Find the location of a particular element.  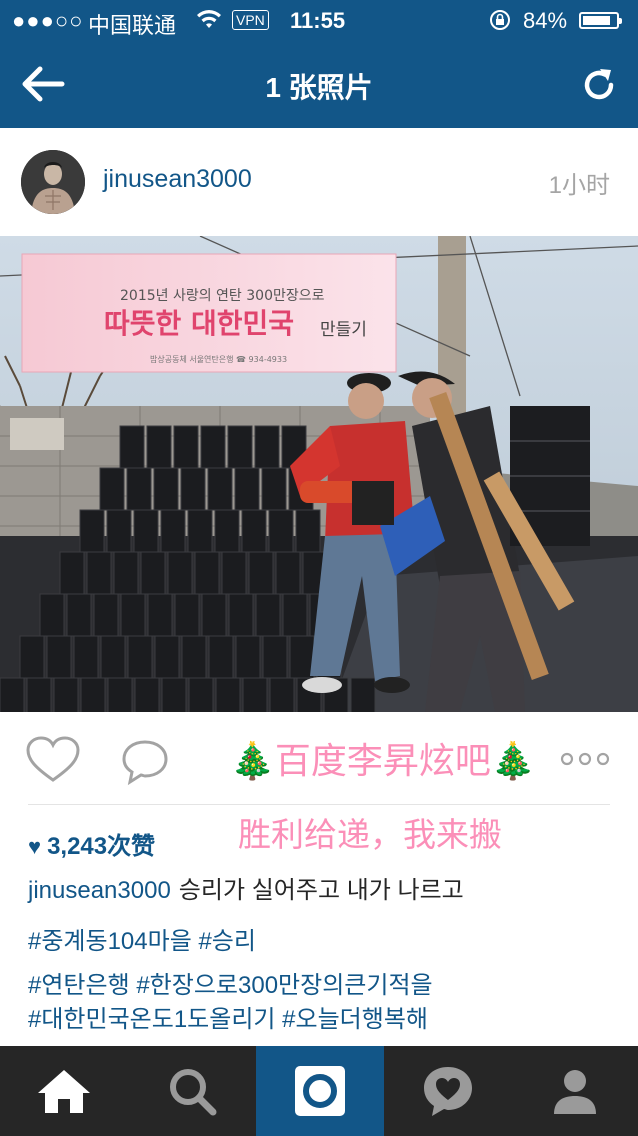

status-bar: ●●●○○ 中国联通 VPN 11:55 84% is located at coordinates (319, 21).